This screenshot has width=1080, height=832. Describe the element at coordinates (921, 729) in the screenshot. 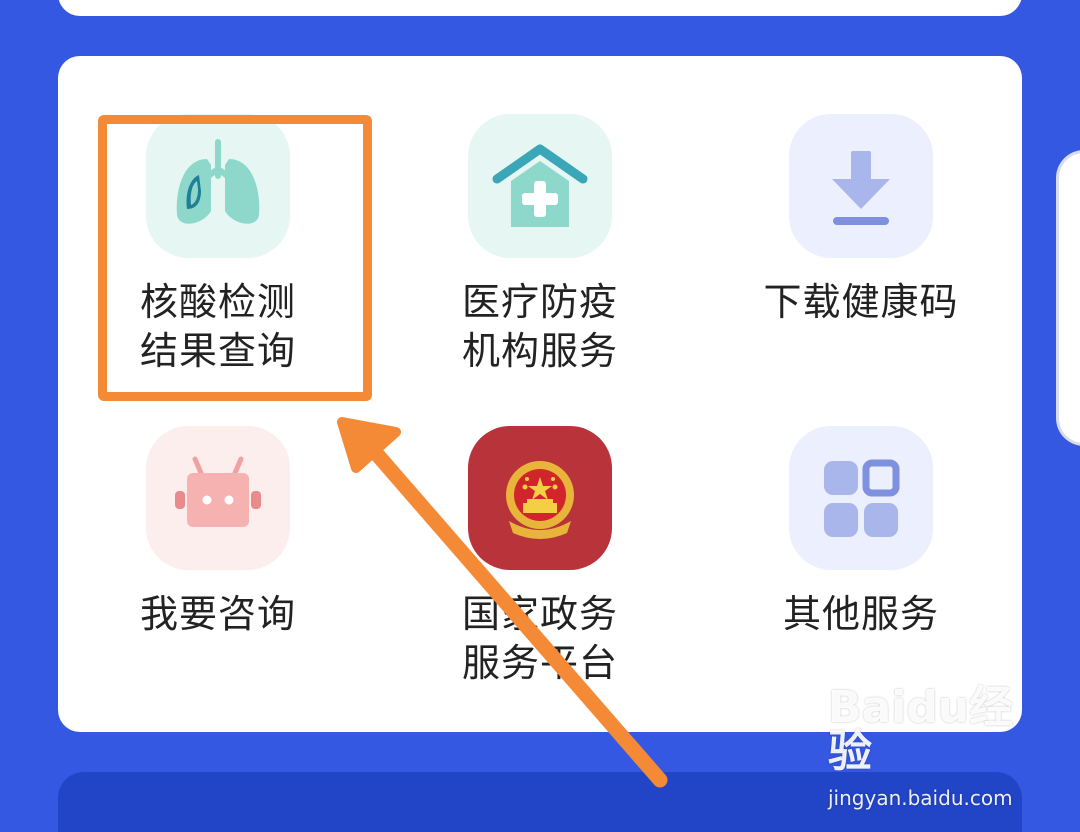

I see `baidu-logo: Baidu经验` at that location.